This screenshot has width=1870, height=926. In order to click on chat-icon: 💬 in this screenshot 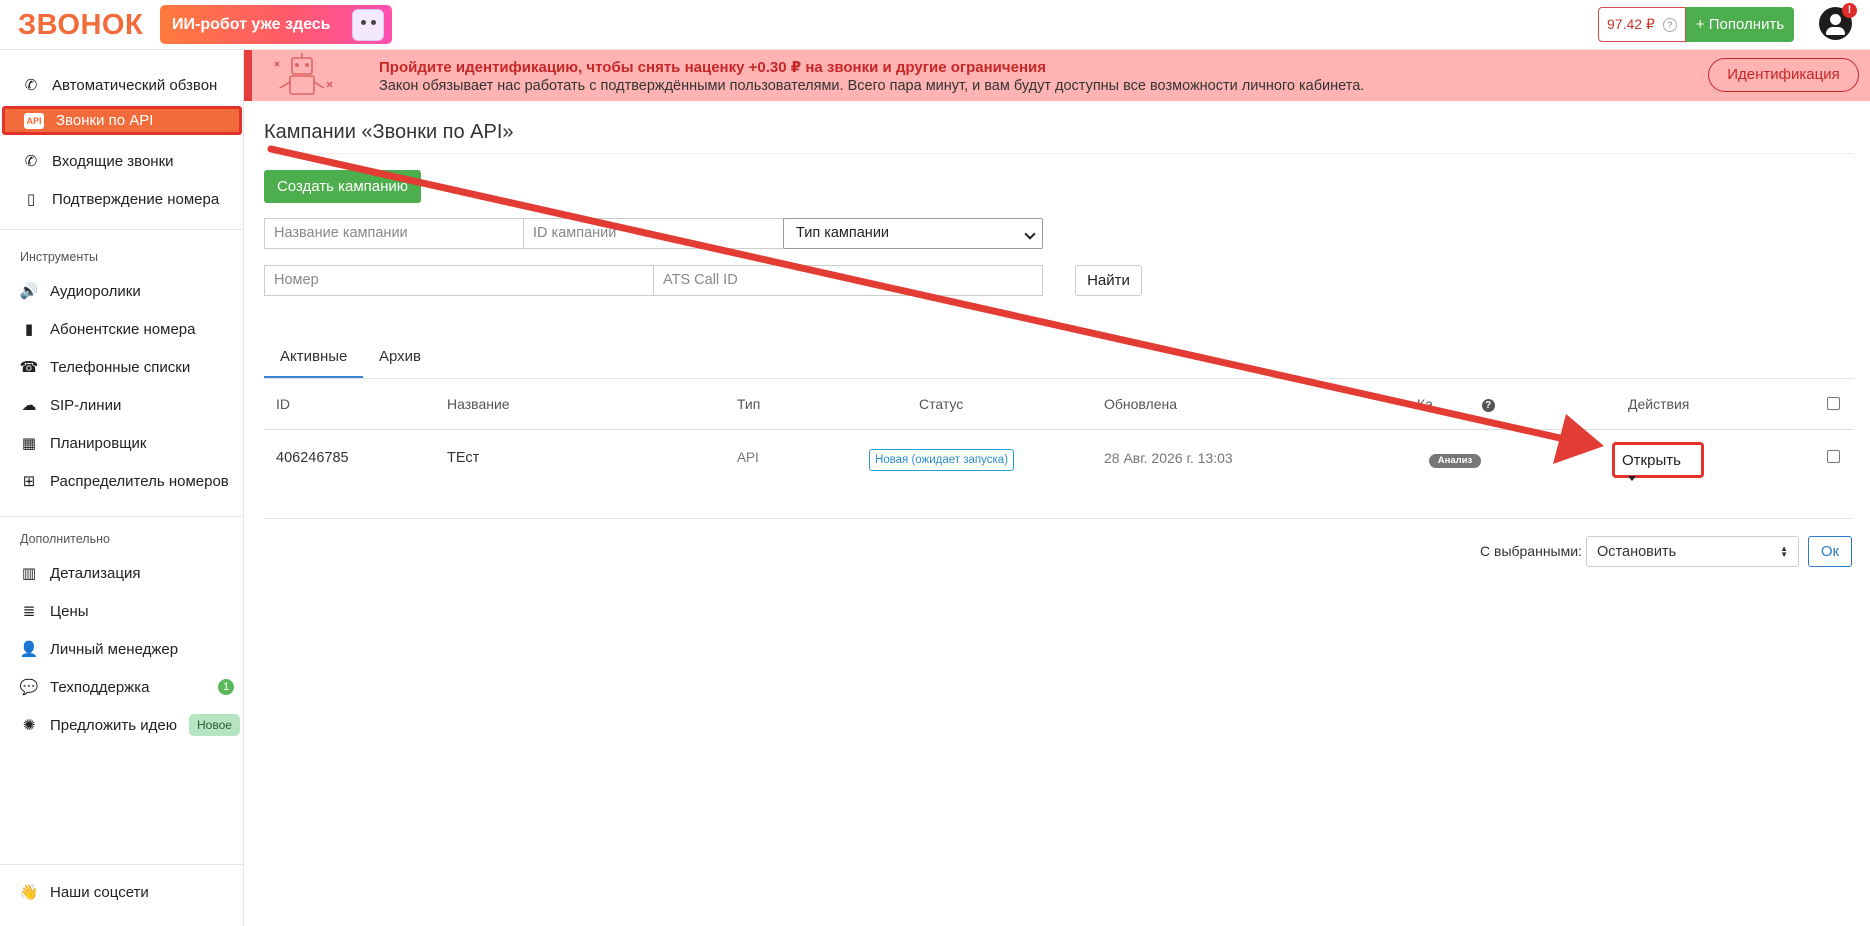, I will do `click(29, 687)`.